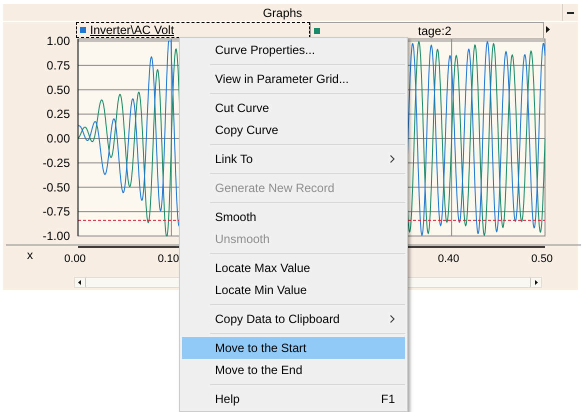 The height and width of the screenshot is (412, 582). What do you see at coordinates (387, 399) in the screenshot?
I see `shortcut-label: F1` at bounding box center [387, 399].